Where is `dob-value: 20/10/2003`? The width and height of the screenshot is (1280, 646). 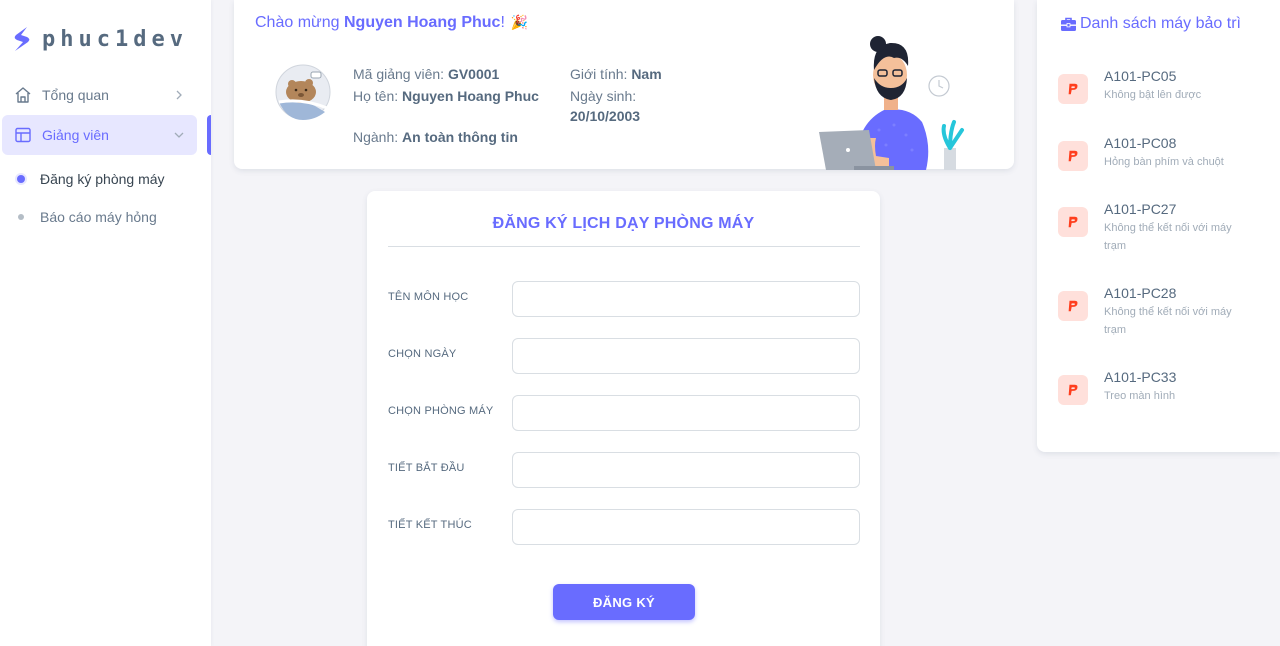
dob-value: 20/10/2003 is located at coordinates (605, 116).